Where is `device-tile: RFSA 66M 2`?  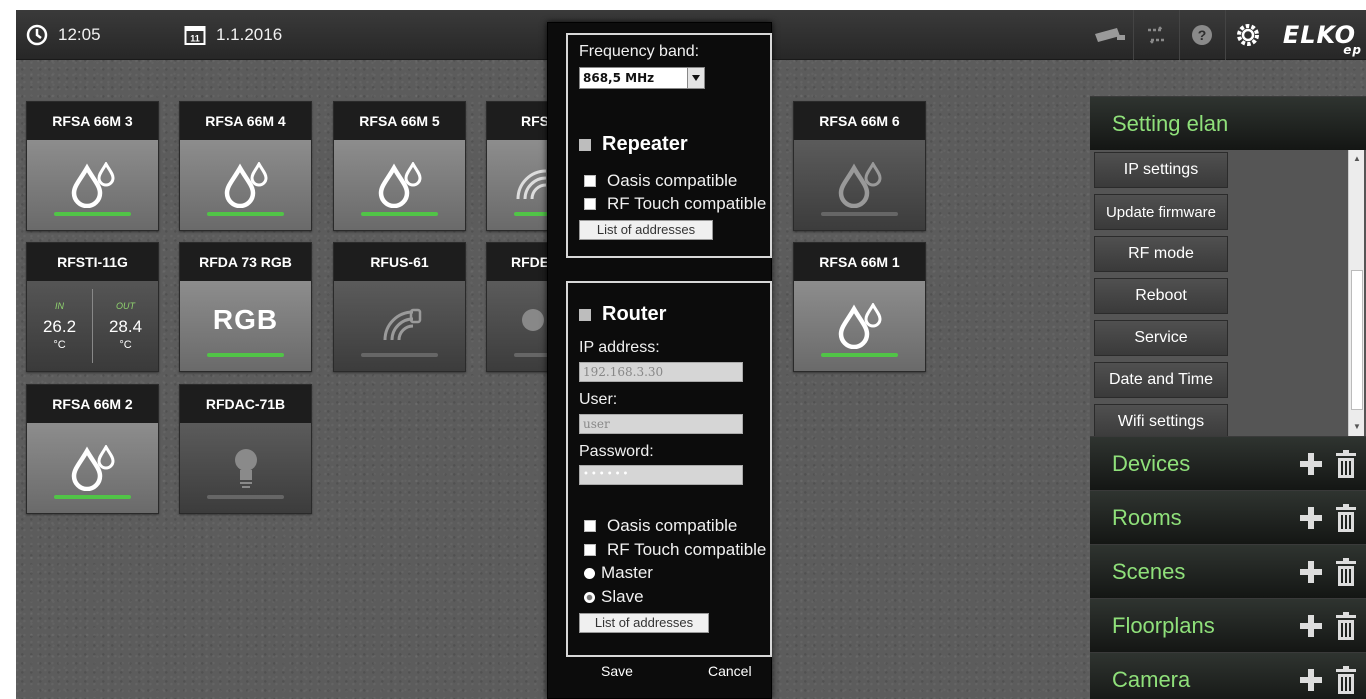 device-tile: RFSA 66M 2 is located at coordinates (92, 449).